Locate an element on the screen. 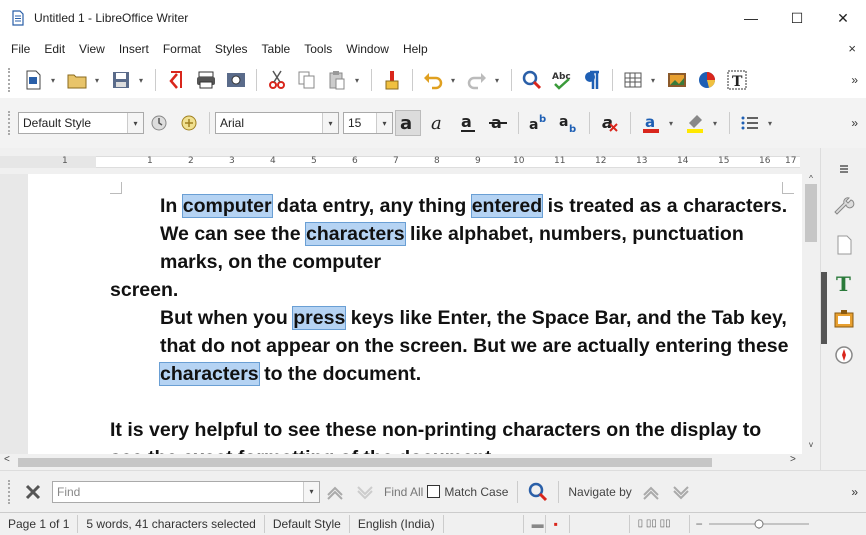 This screenshot has width=866, height=535. paste-icon is located at coordinates (337, 80).